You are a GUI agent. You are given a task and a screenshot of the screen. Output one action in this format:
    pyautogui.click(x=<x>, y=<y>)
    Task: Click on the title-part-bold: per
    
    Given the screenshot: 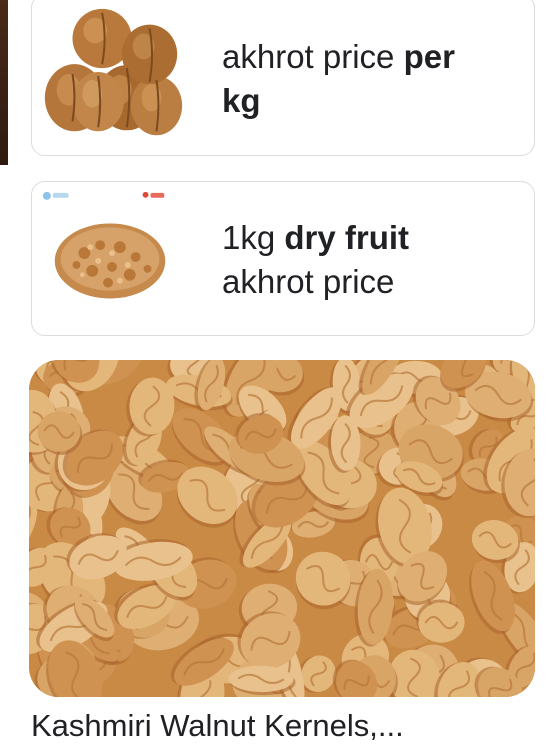 What is the action you would take?
    pyautogui.click(x=429, y=56)
    